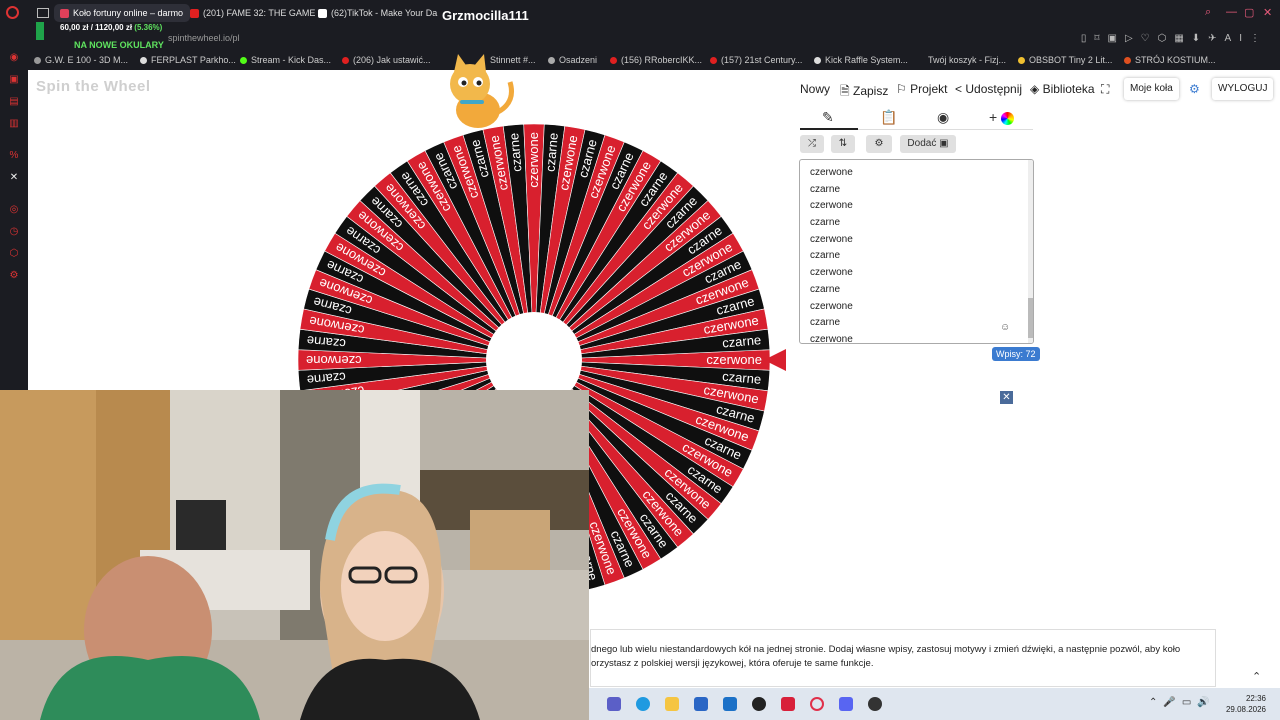 This screenshot has width=1280, height=720. What do you see at coordinates (14, 102) in the screenshot?
I see `sidebar-app-icon: ▤` at bounding box center [14, 102].